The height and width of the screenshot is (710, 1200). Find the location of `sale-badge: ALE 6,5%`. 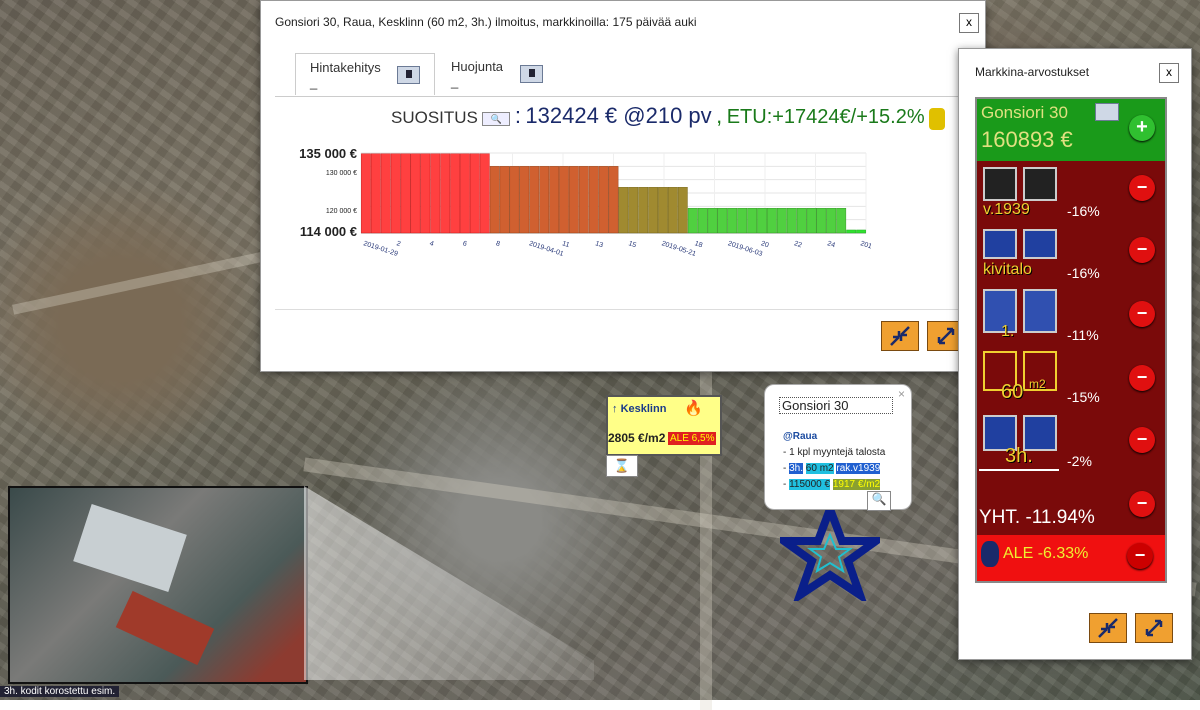

sale-badge: ALE 6,5% is located at coordinates (692, 438).